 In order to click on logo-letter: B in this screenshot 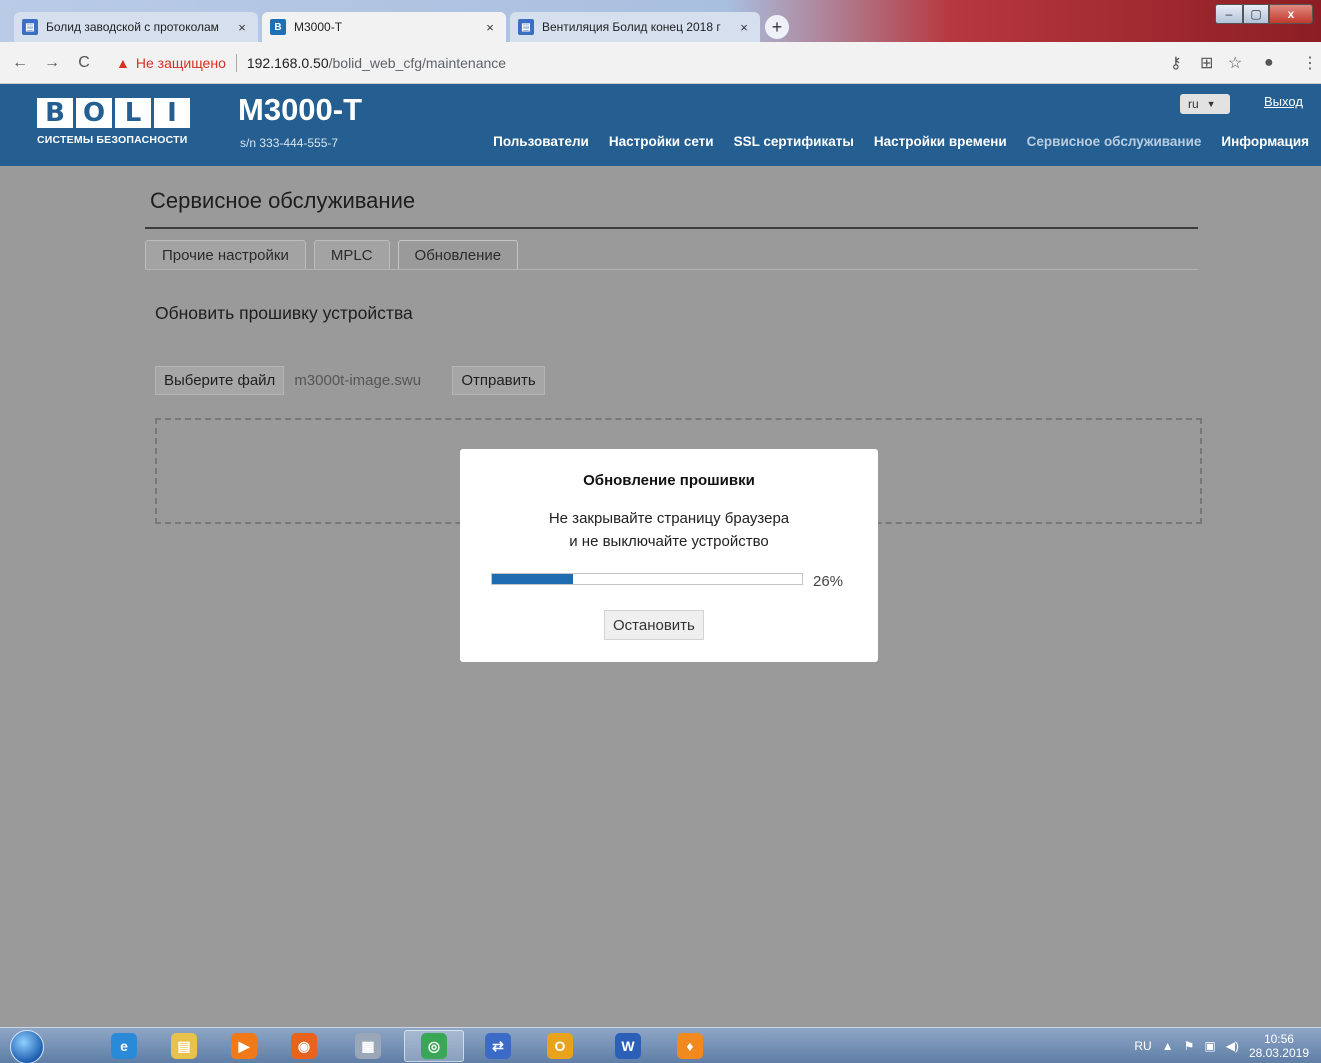, I will do `click(55, 113)`.